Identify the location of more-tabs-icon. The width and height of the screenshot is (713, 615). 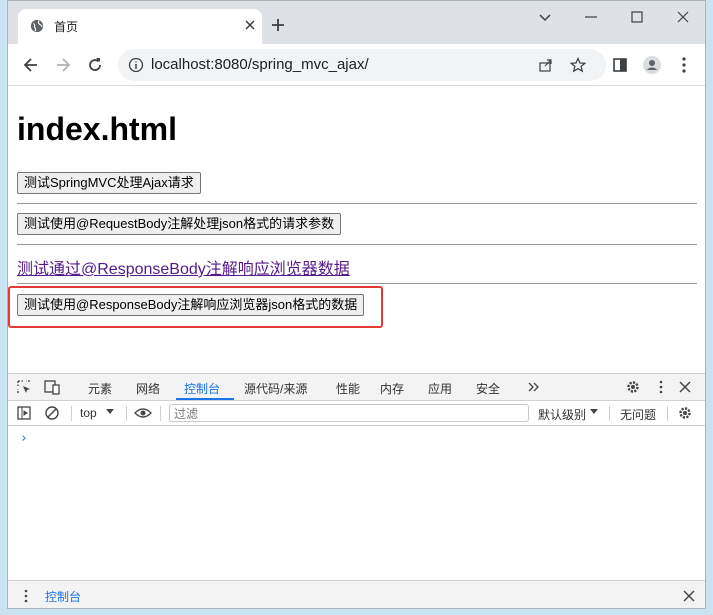
(534, 387).